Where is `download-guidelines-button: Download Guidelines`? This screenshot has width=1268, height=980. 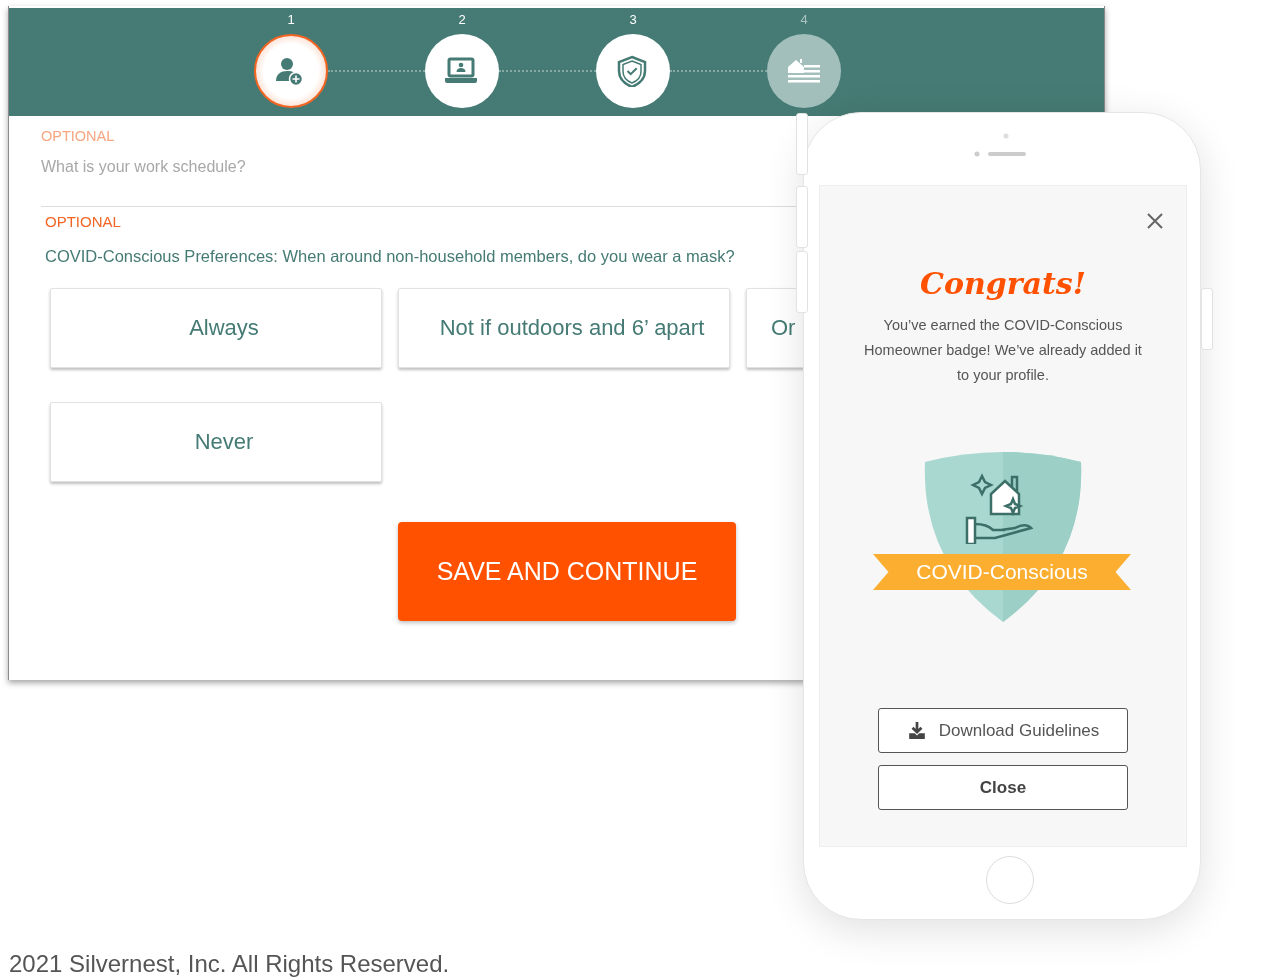
download-guidelines-button: Download Guidelines is located at coordinates (1003, 730).